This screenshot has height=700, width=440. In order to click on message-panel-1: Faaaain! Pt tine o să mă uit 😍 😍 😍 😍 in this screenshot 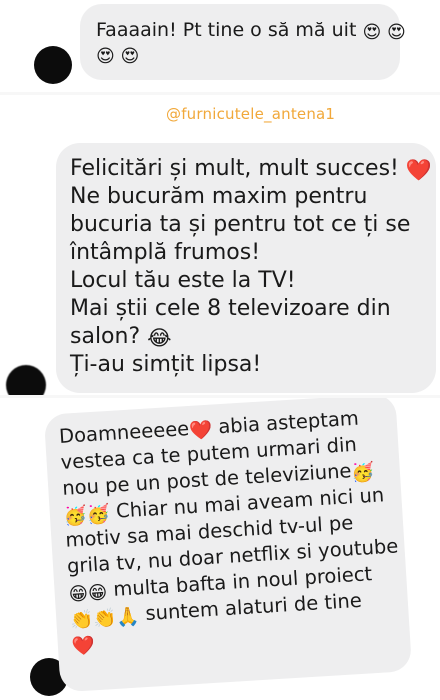, I will do `click(220, 46)`.